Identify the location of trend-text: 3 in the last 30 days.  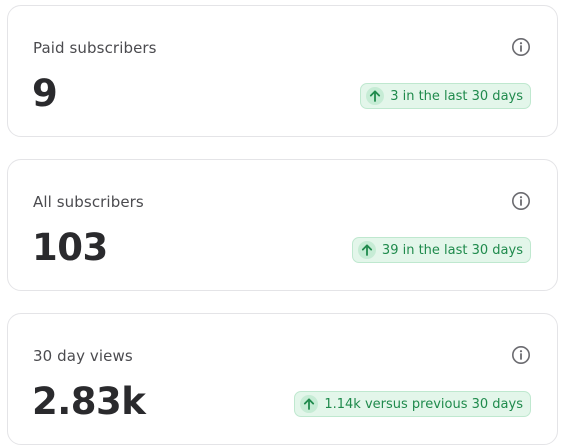
(456, 96).